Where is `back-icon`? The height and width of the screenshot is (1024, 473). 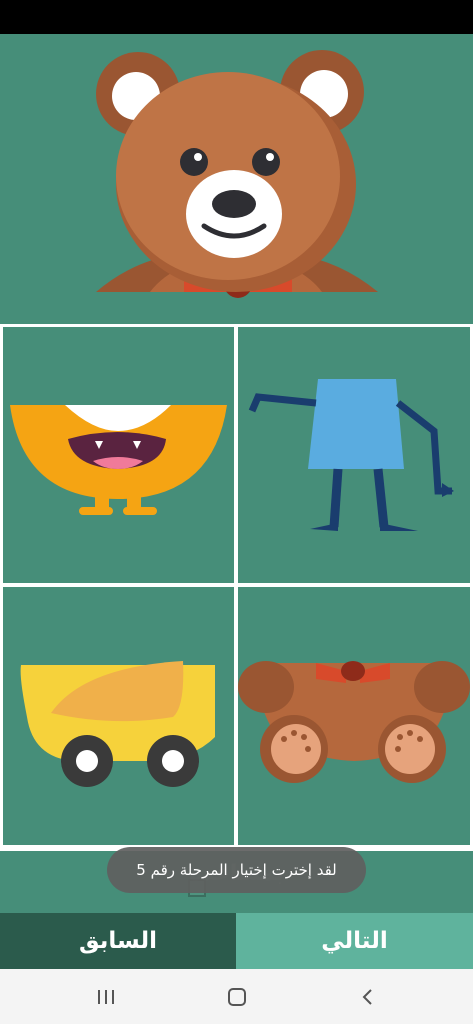
back-icon is located at coordinates (367, 996).